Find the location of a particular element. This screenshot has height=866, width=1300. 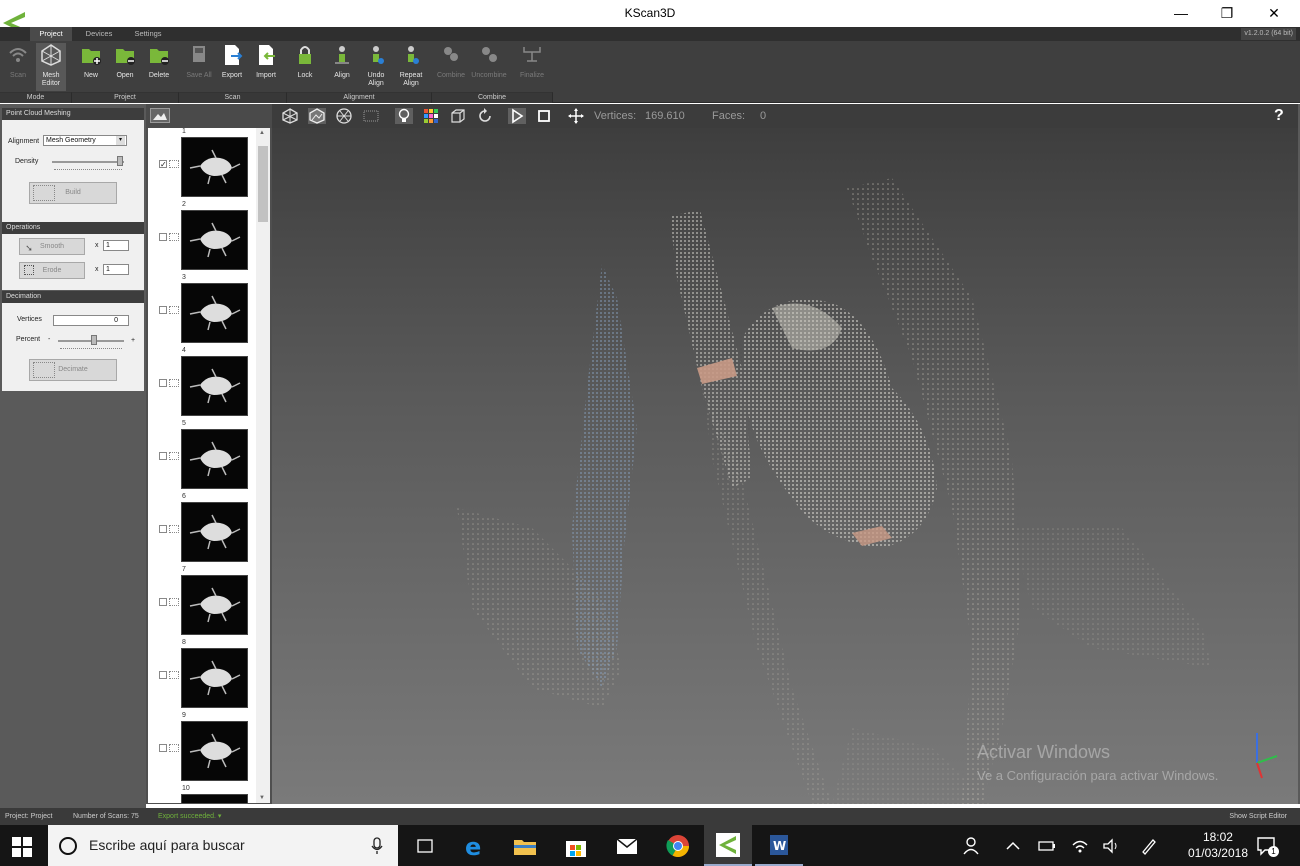

tab-project: Project is located at coordinates (51, 34).